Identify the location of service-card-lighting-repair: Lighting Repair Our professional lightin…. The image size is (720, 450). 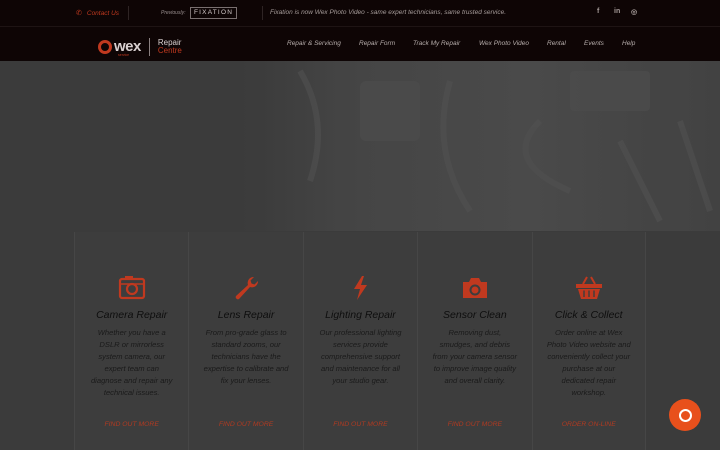
(360, 341).